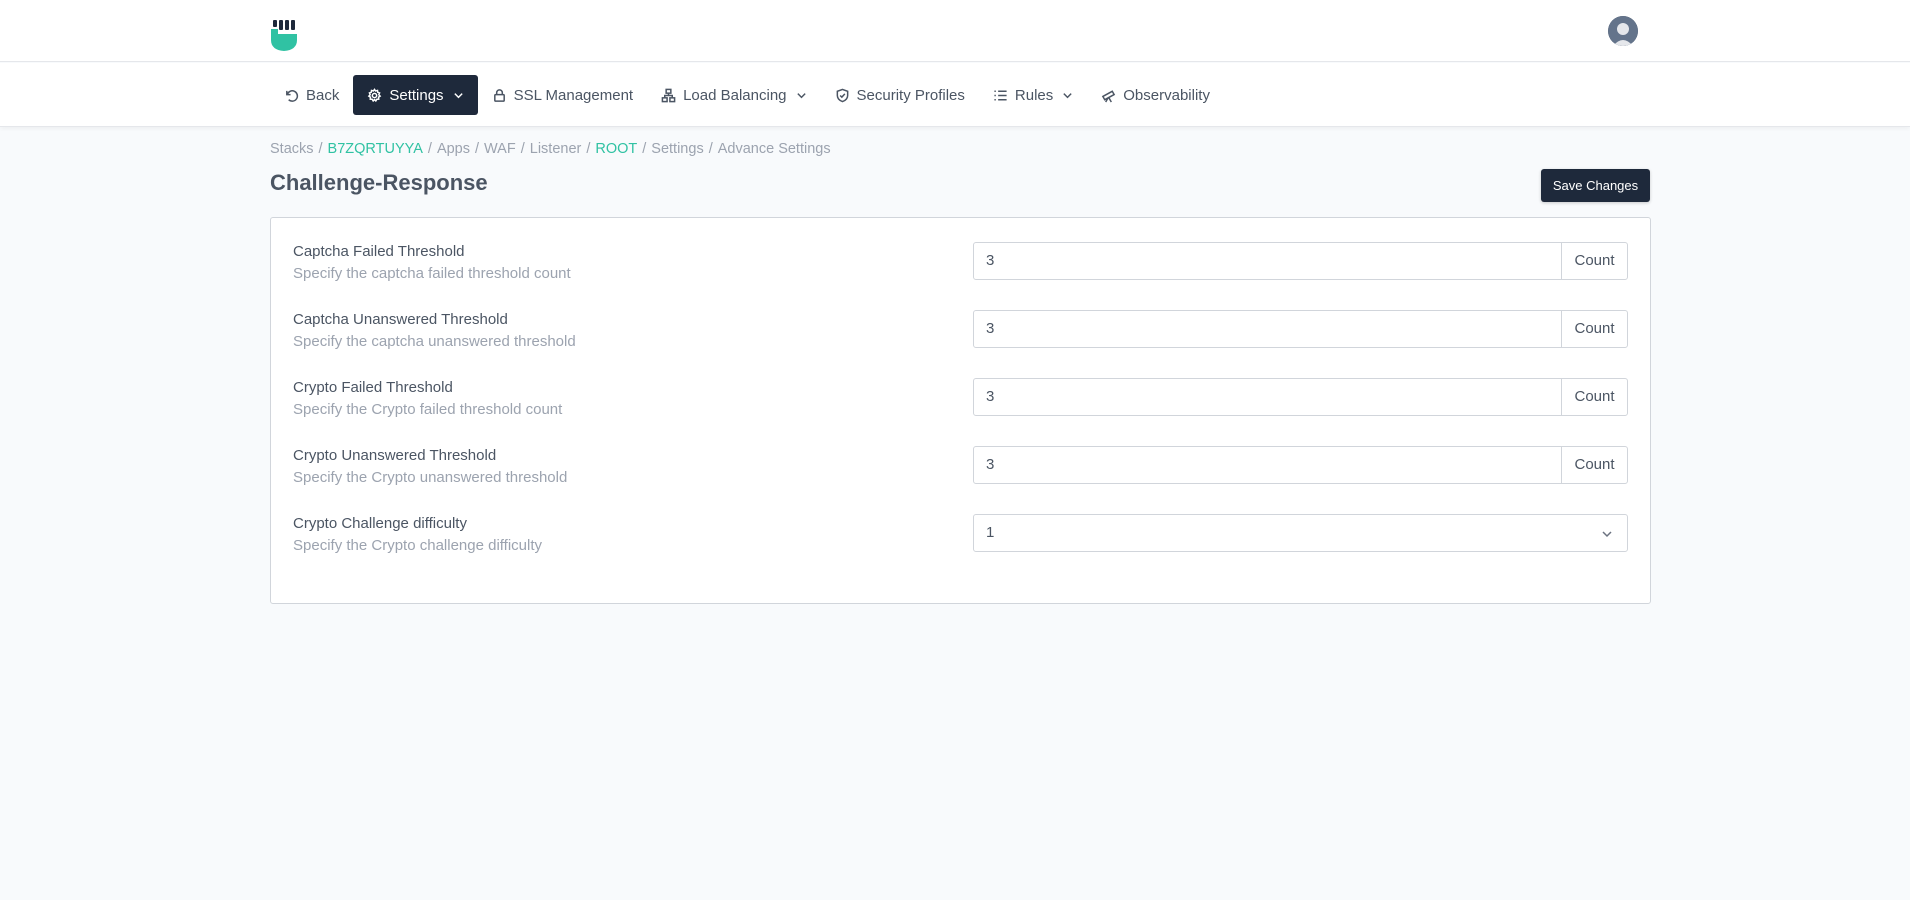 Image resolution: width=1910 pixels, height=900 pixels. What do you see at coordinates (418, 545) in the screenshot?
I see `field-description: Specify the Crypto challenge difficulty` at bounding box center [418, 545].